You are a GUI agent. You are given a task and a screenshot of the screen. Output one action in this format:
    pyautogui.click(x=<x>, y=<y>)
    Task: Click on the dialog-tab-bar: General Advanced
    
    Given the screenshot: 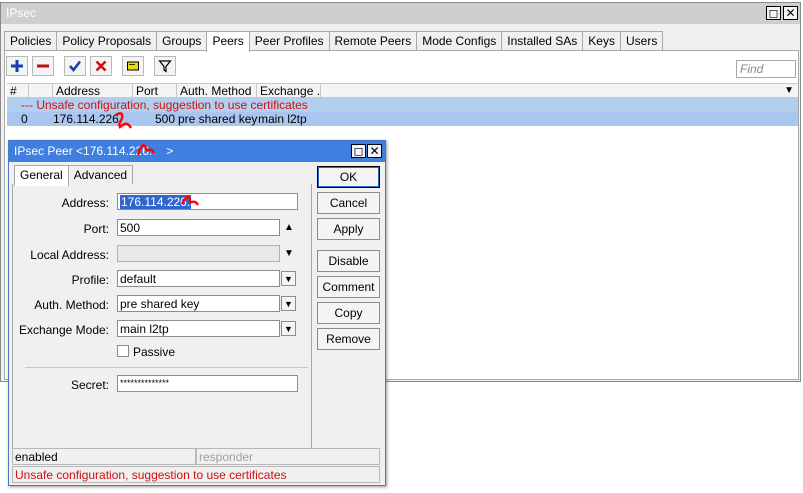 What is the action you would take?
    pyautogui.click(x=74, y=175)
    